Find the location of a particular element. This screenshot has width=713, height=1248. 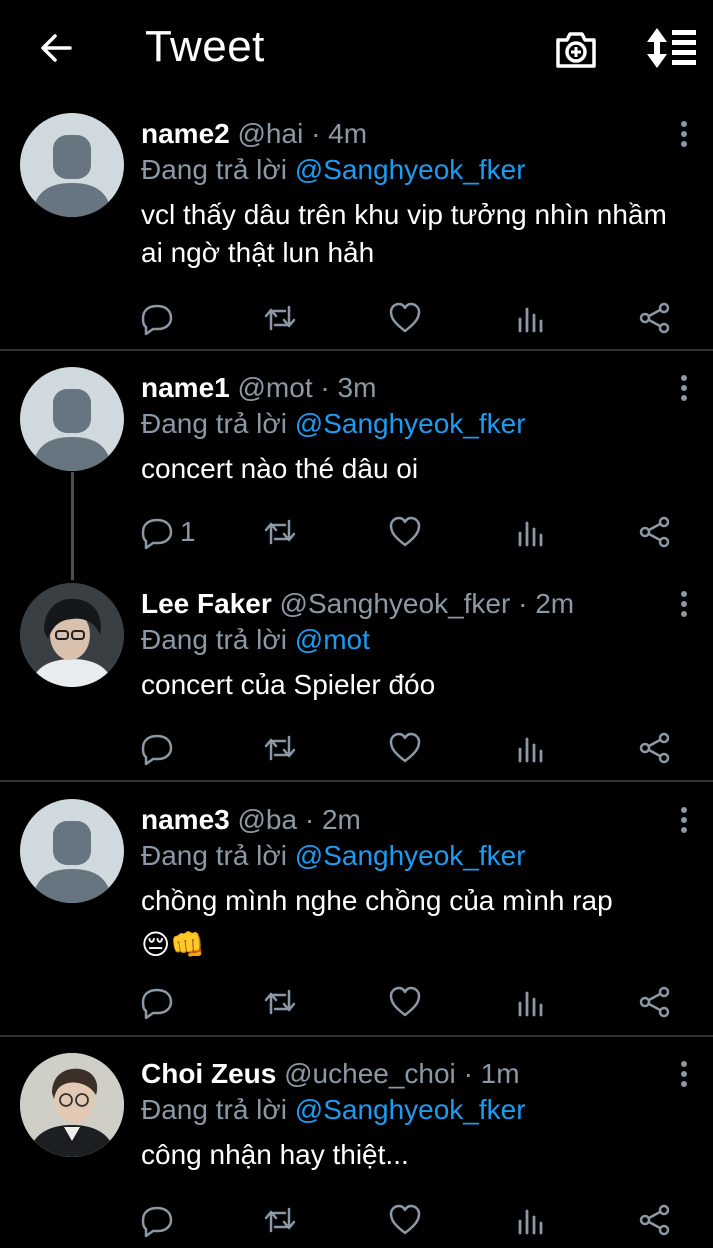

tweet-text: concert nào thé dâu oi is located at coordinates (280, 468).